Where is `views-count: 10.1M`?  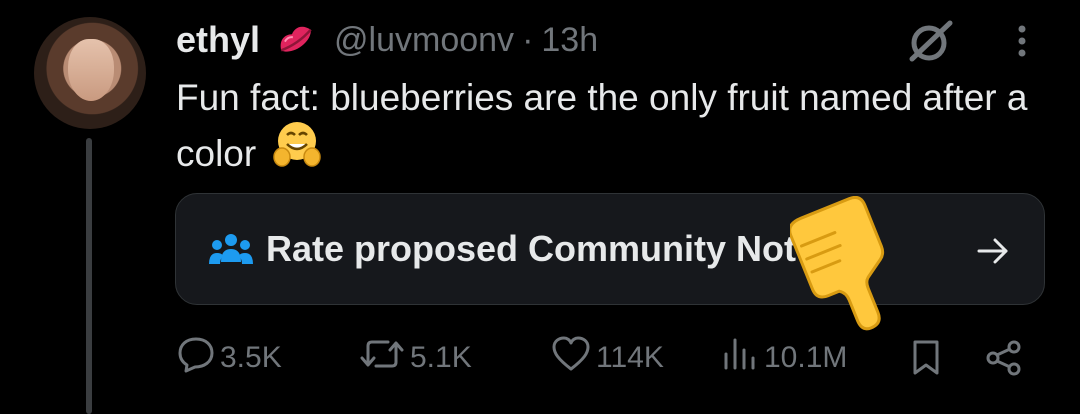
views-count: 10.1M is located at coordinates (806, 357).